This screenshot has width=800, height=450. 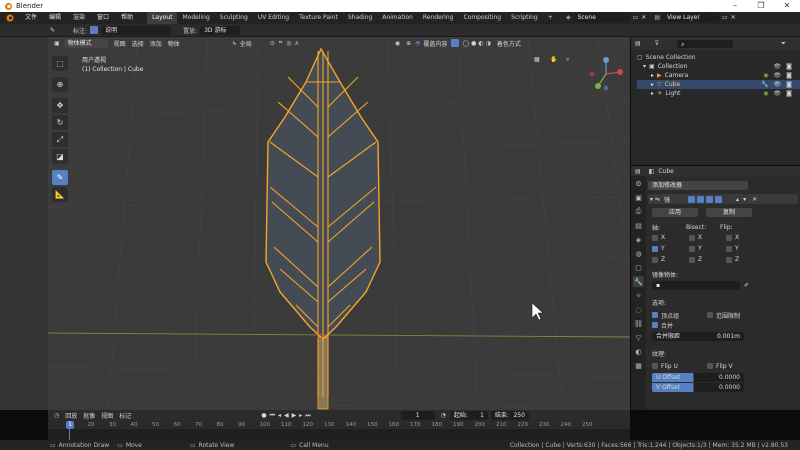 I want to click on overlay-dropdown: 覆盖内容, so click(x=435, y=43).